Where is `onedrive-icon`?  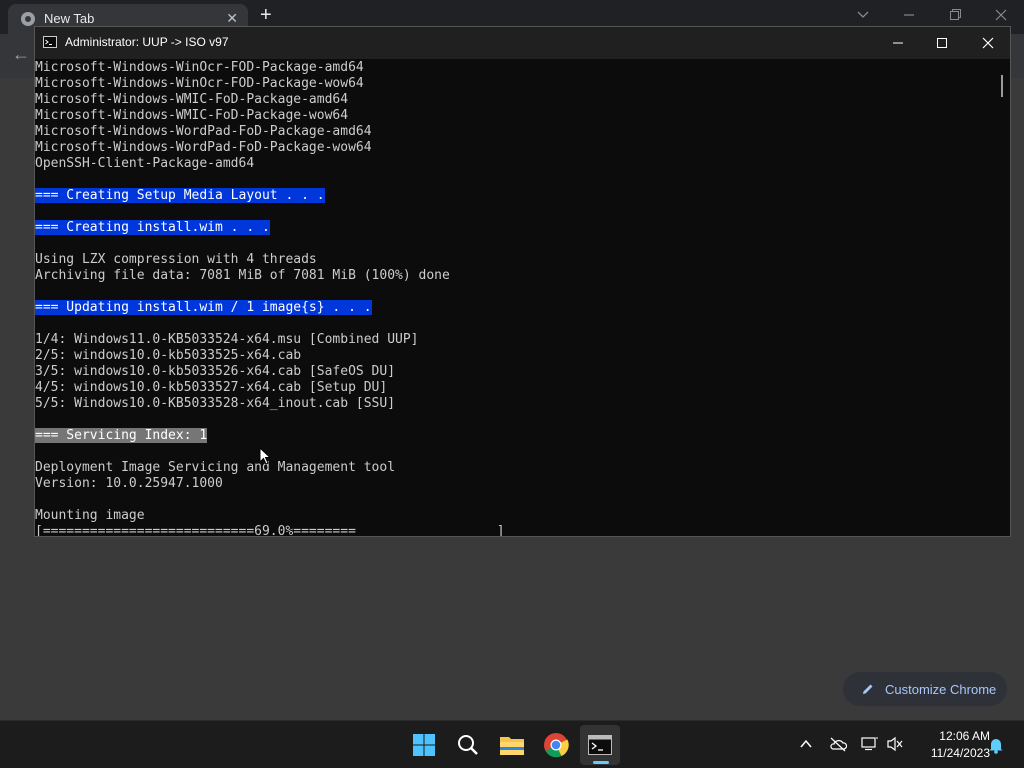 onedrive-icon is located at coordinates (838, 744).